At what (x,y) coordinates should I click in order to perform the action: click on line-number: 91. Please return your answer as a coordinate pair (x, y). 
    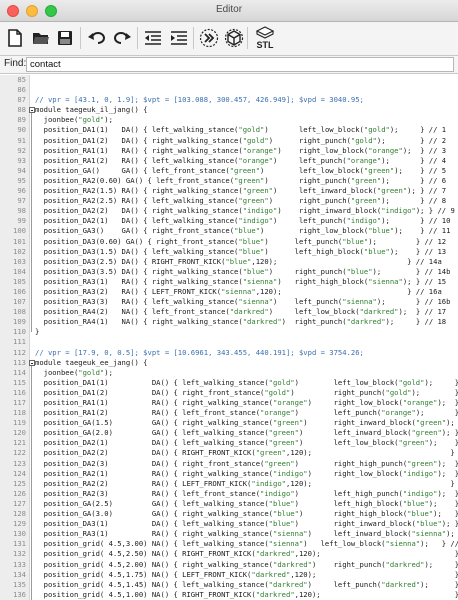
    Looking at the image, I should click on (21, 140).